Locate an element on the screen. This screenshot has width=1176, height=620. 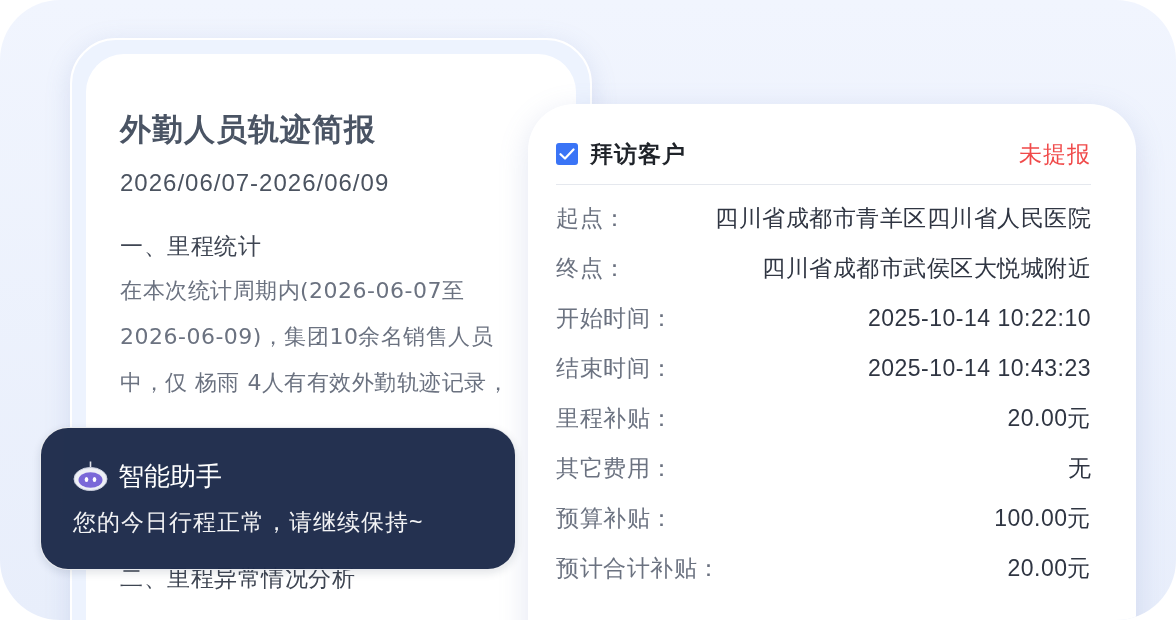
section-heading: 一、里程统计 is located at coordinates (190, 246).